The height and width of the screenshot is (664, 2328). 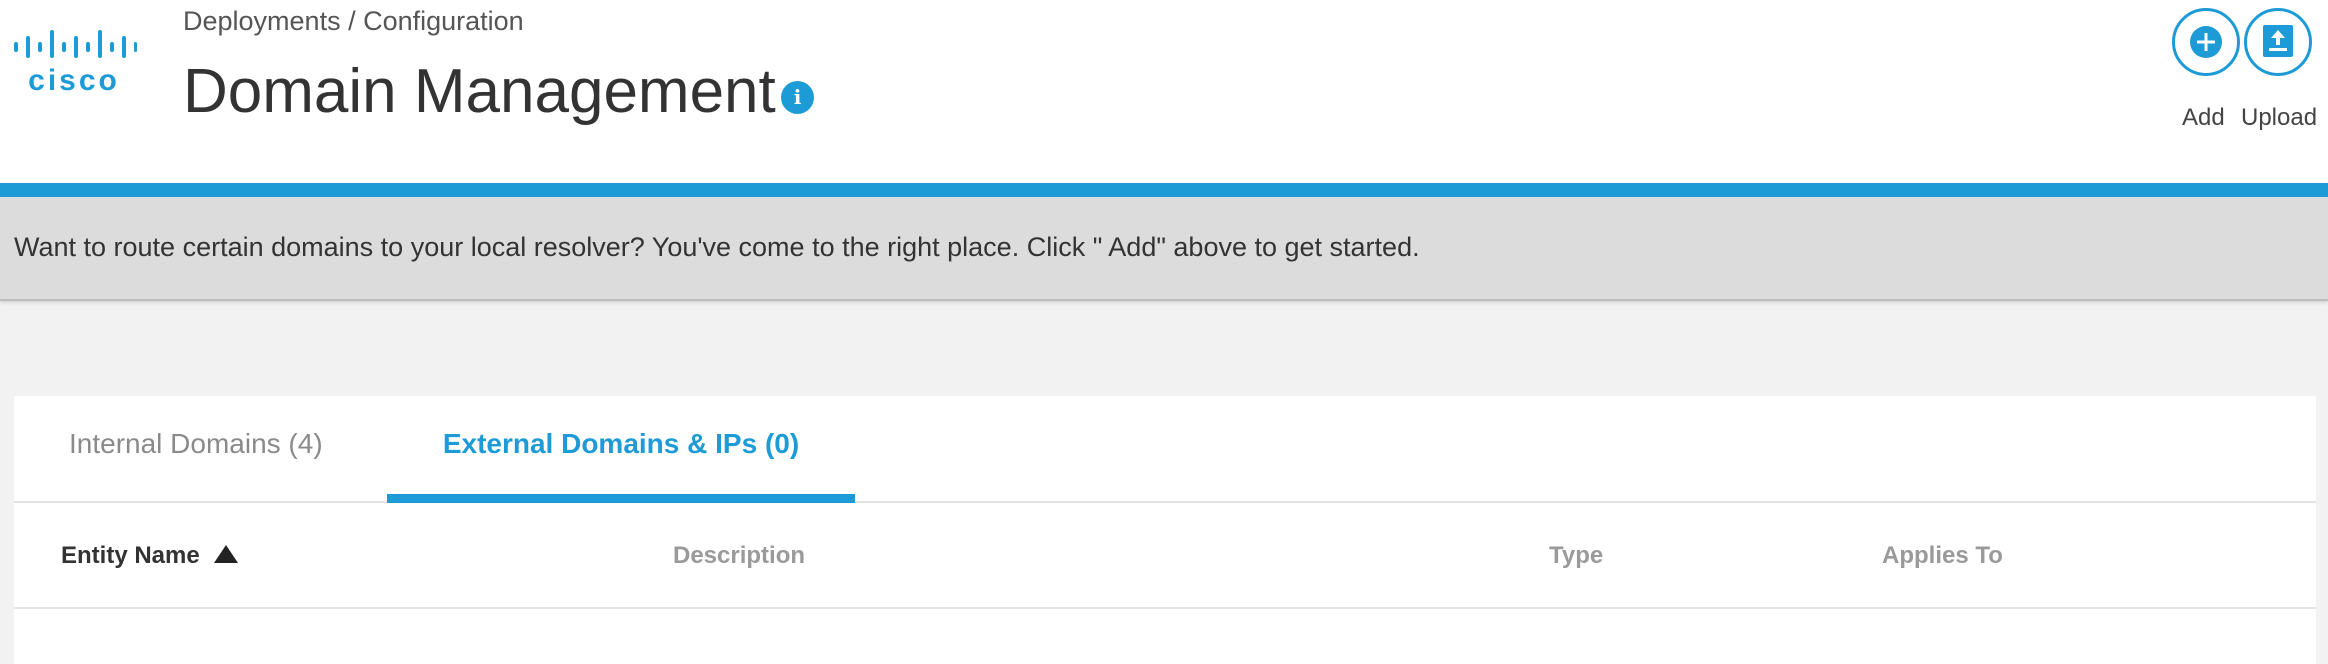 What do you see at coordinates (74, 63) in the screenshot?
I see `cisco-logo: cisco` at bounding box center [74, 63].